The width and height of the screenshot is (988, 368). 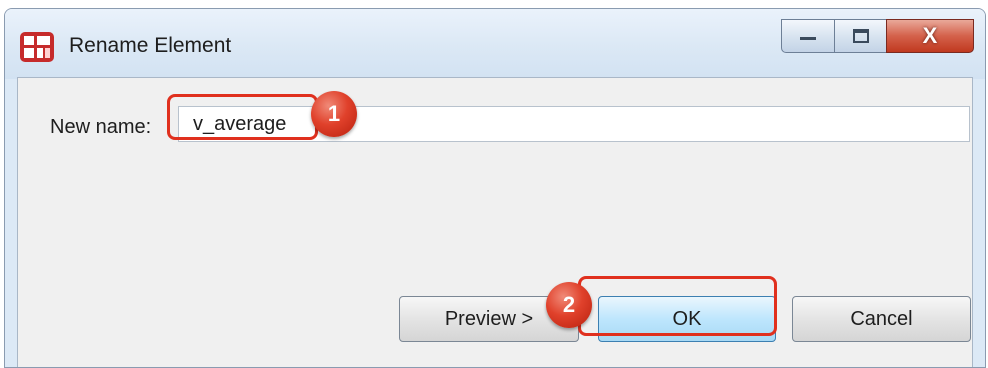 I want to click on step-badge-2: 2, so click(x=569, y=305).